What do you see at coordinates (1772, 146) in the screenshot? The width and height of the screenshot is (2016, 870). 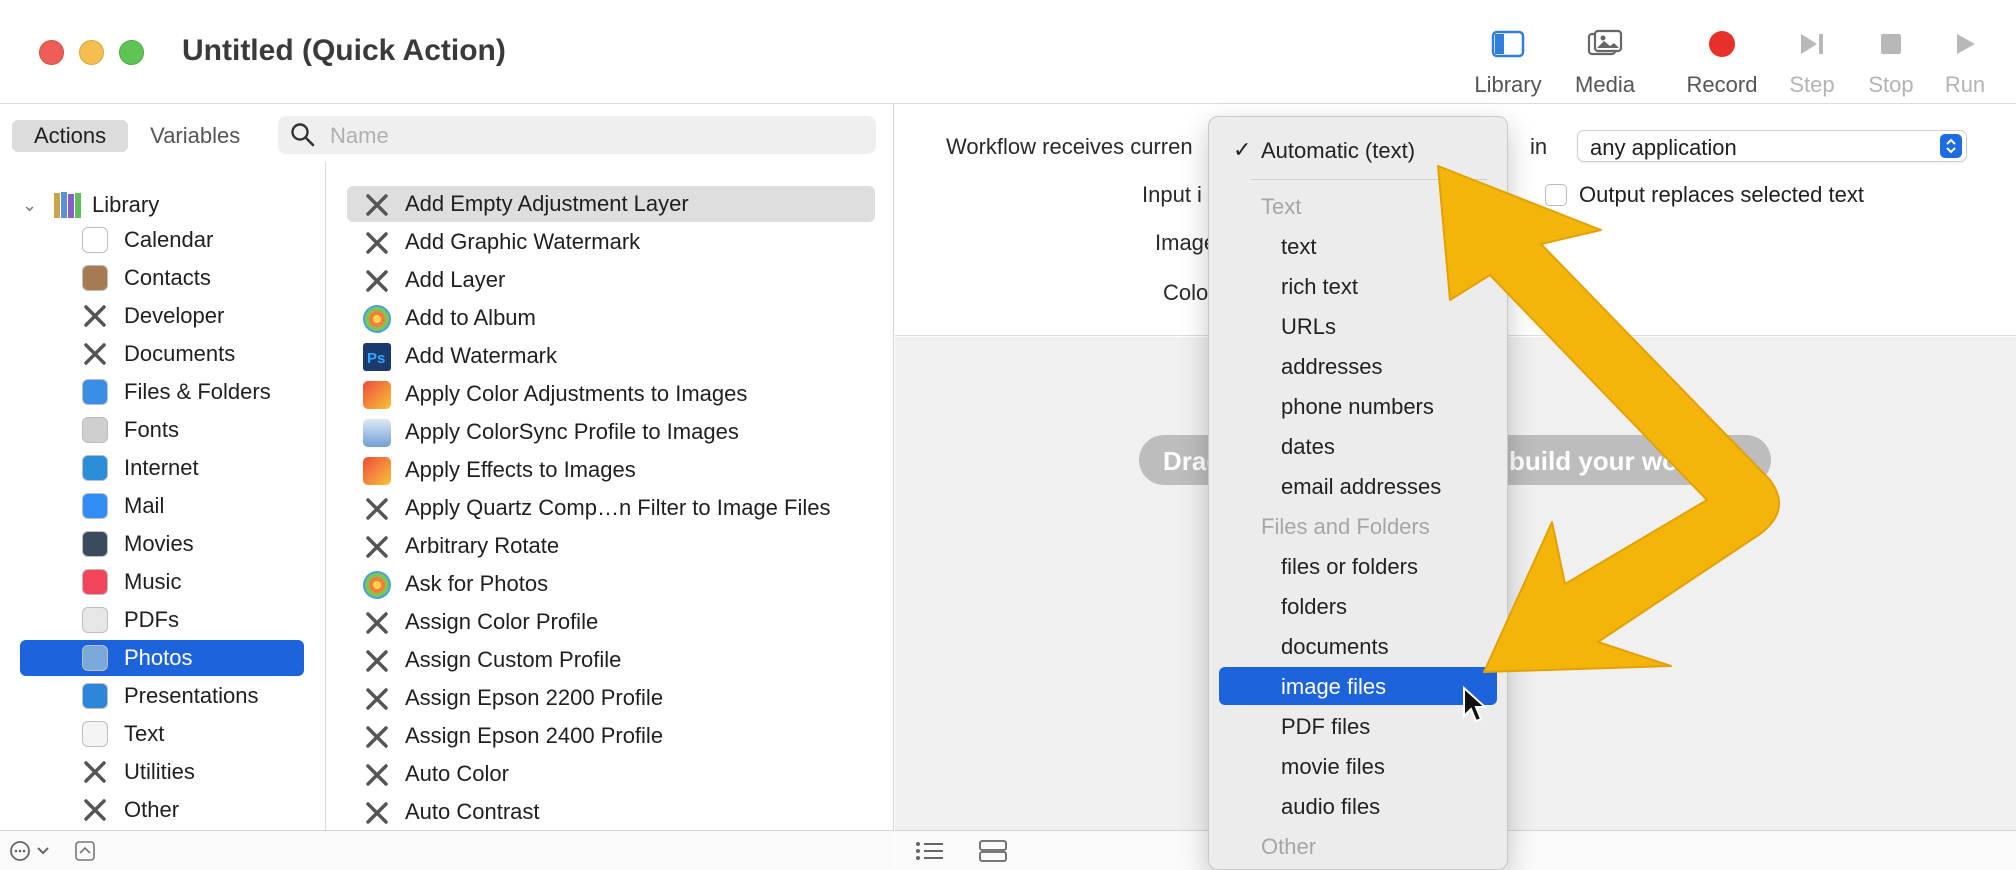 I see `application-popup: any application` at bounding box center [1772, 146].